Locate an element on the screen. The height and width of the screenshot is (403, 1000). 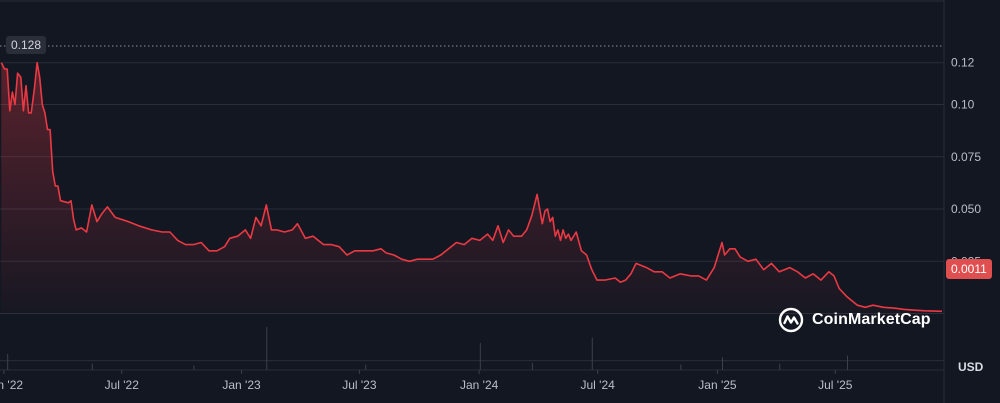
x-tick-label: Jul '22 is located at coordinates (122, 385).